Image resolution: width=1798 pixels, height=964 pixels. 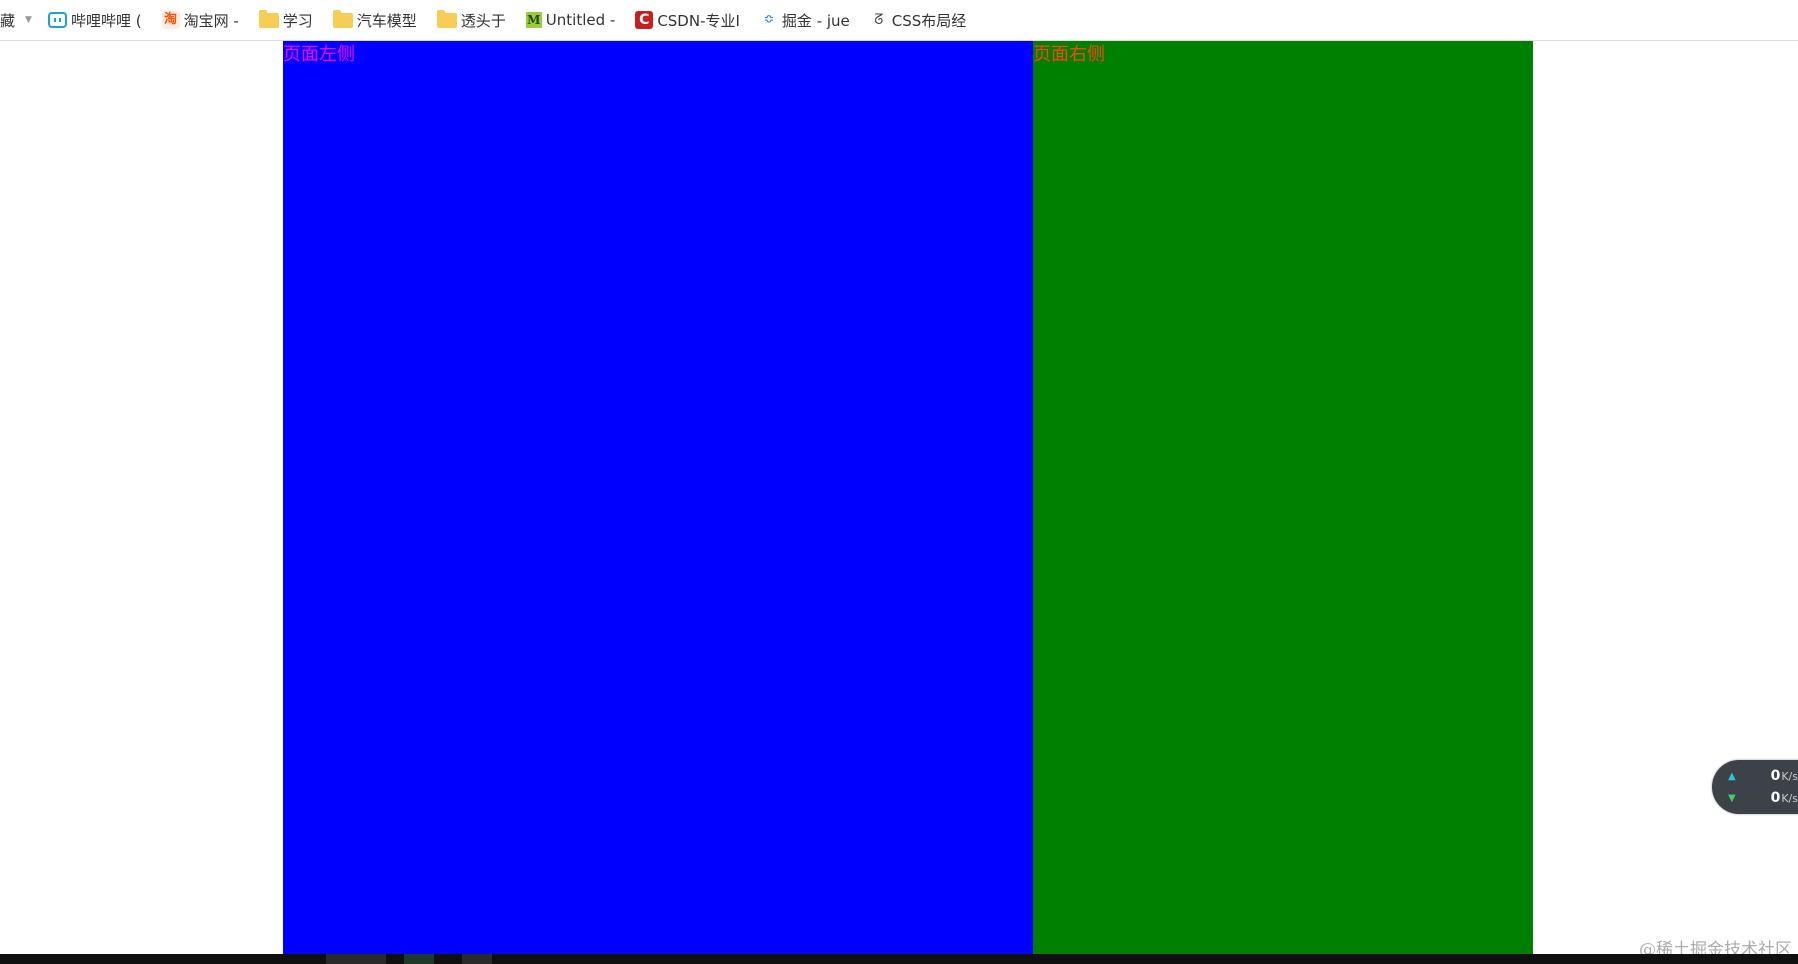 What do you see at coordinates (815, 20) in the screenshot?
I see `bookmark-label: 掘金 - jue` at bounding box center [815, 20].